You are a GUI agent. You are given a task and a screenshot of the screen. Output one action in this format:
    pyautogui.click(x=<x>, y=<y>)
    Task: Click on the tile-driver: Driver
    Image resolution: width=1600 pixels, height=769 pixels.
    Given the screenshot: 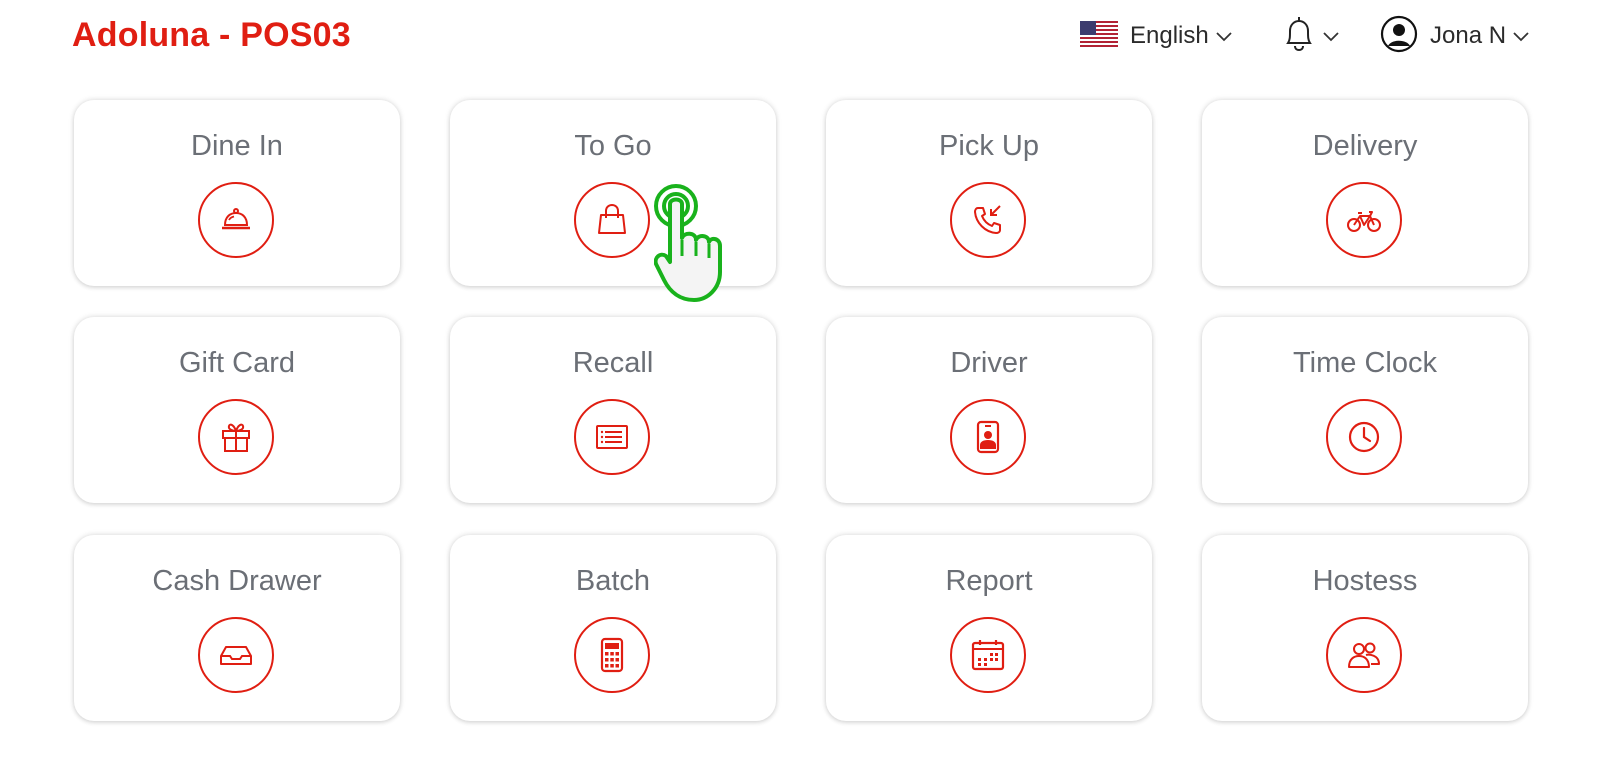 What is the action you would take?
    pyautogui.click(x=989, y=410)
    